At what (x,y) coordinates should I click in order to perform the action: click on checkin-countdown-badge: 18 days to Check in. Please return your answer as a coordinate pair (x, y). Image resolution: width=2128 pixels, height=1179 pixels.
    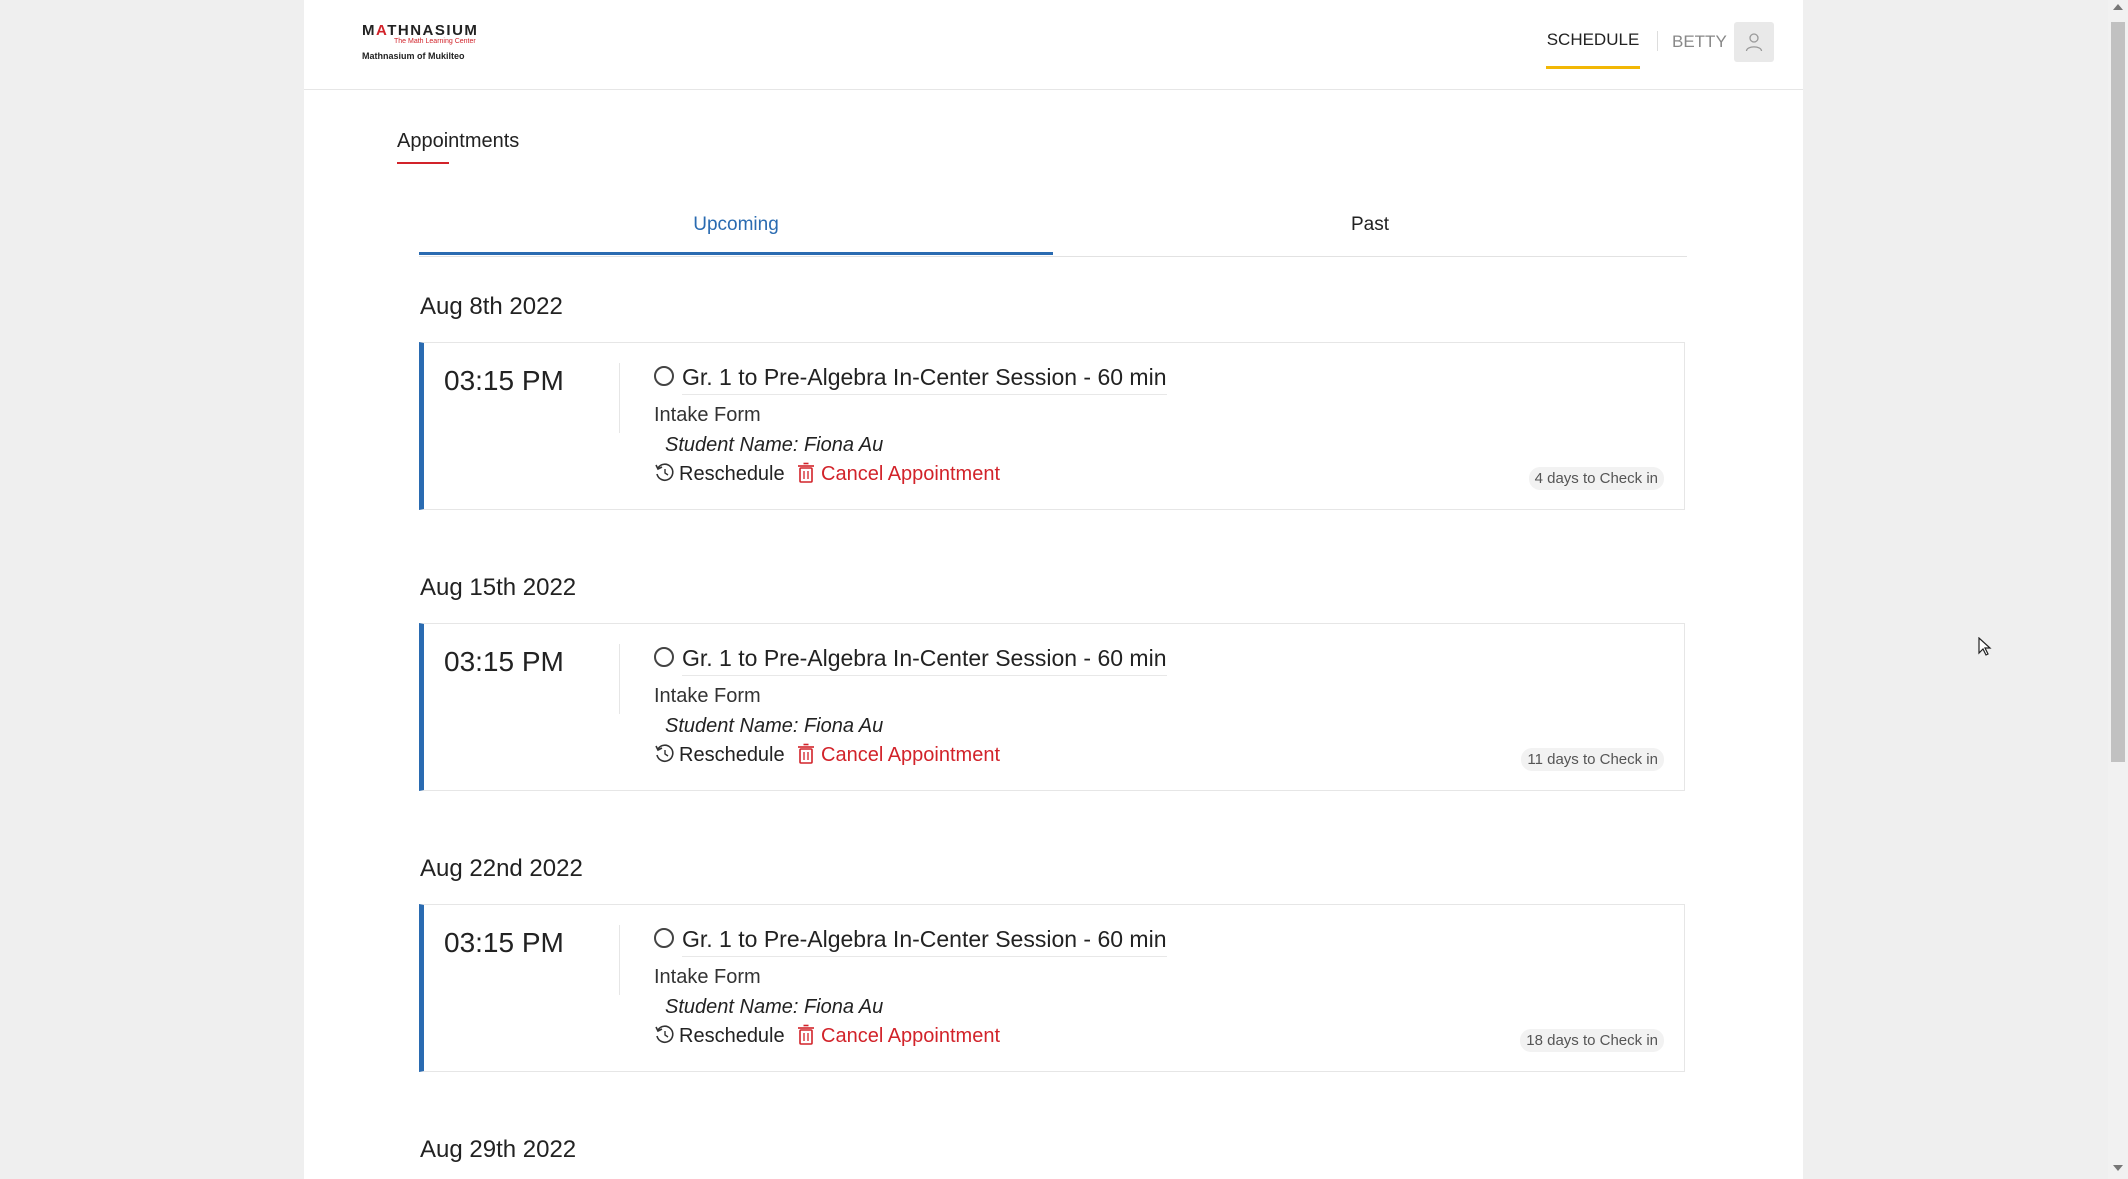
    Looking at the image, I should click on (1592, 1040).